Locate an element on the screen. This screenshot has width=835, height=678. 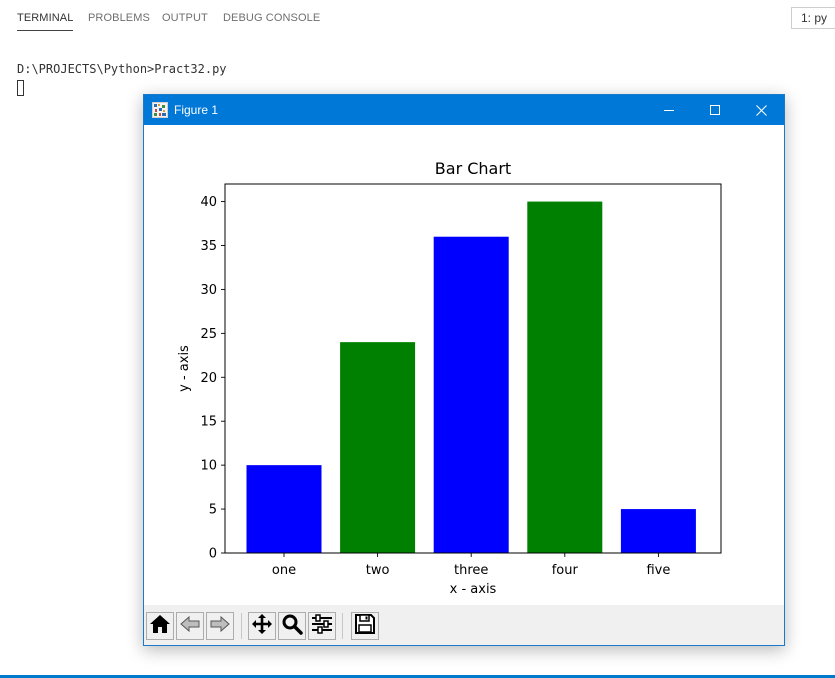
zoom-magnifier-icon is located at coordinates (292, 626).